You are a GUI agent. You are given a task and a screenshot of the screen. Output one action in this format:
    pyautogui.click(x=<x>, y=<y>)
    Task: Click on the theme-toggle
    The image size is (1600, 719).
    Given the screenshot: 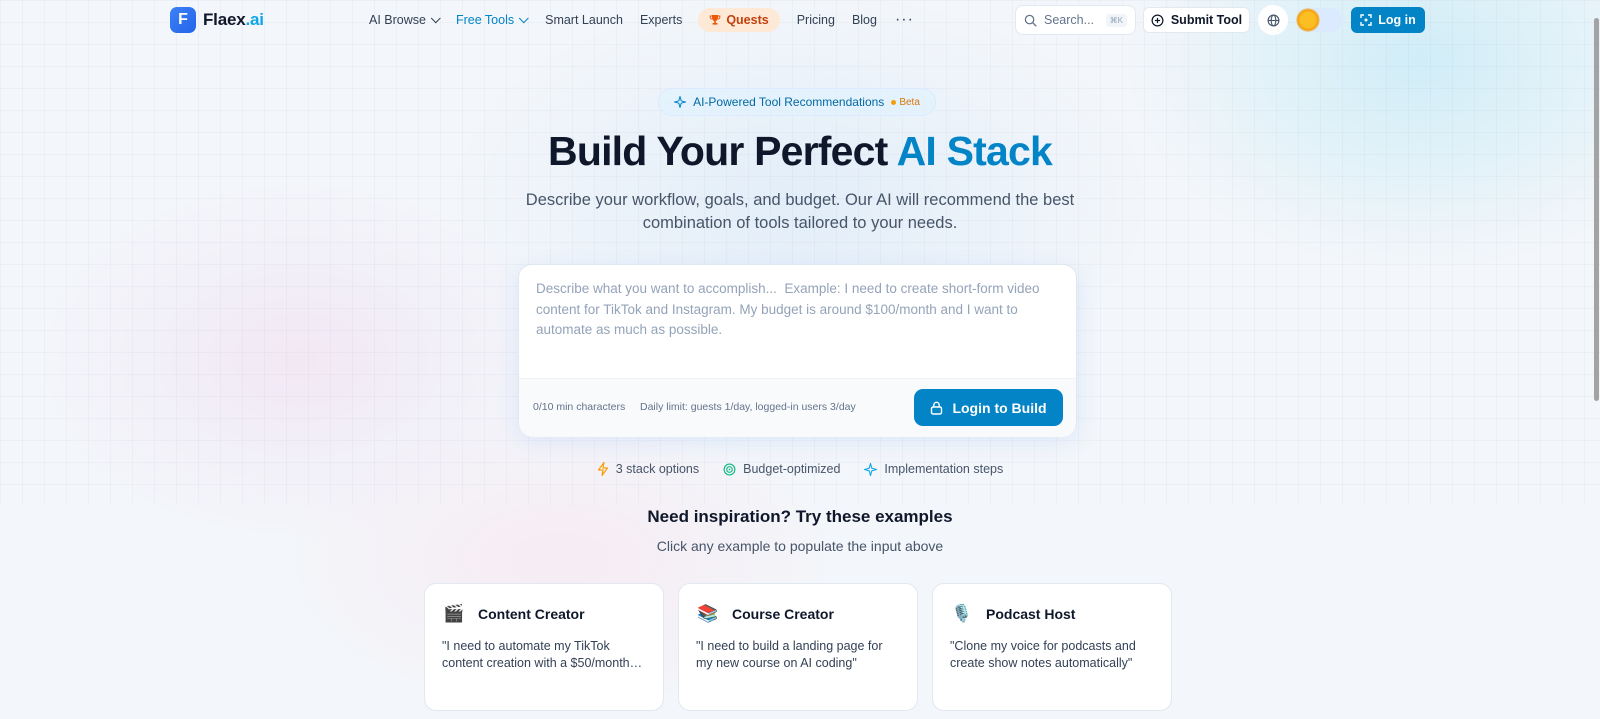 What is the action you would take?
    pyautogui.click(x=1319, y=20)
    